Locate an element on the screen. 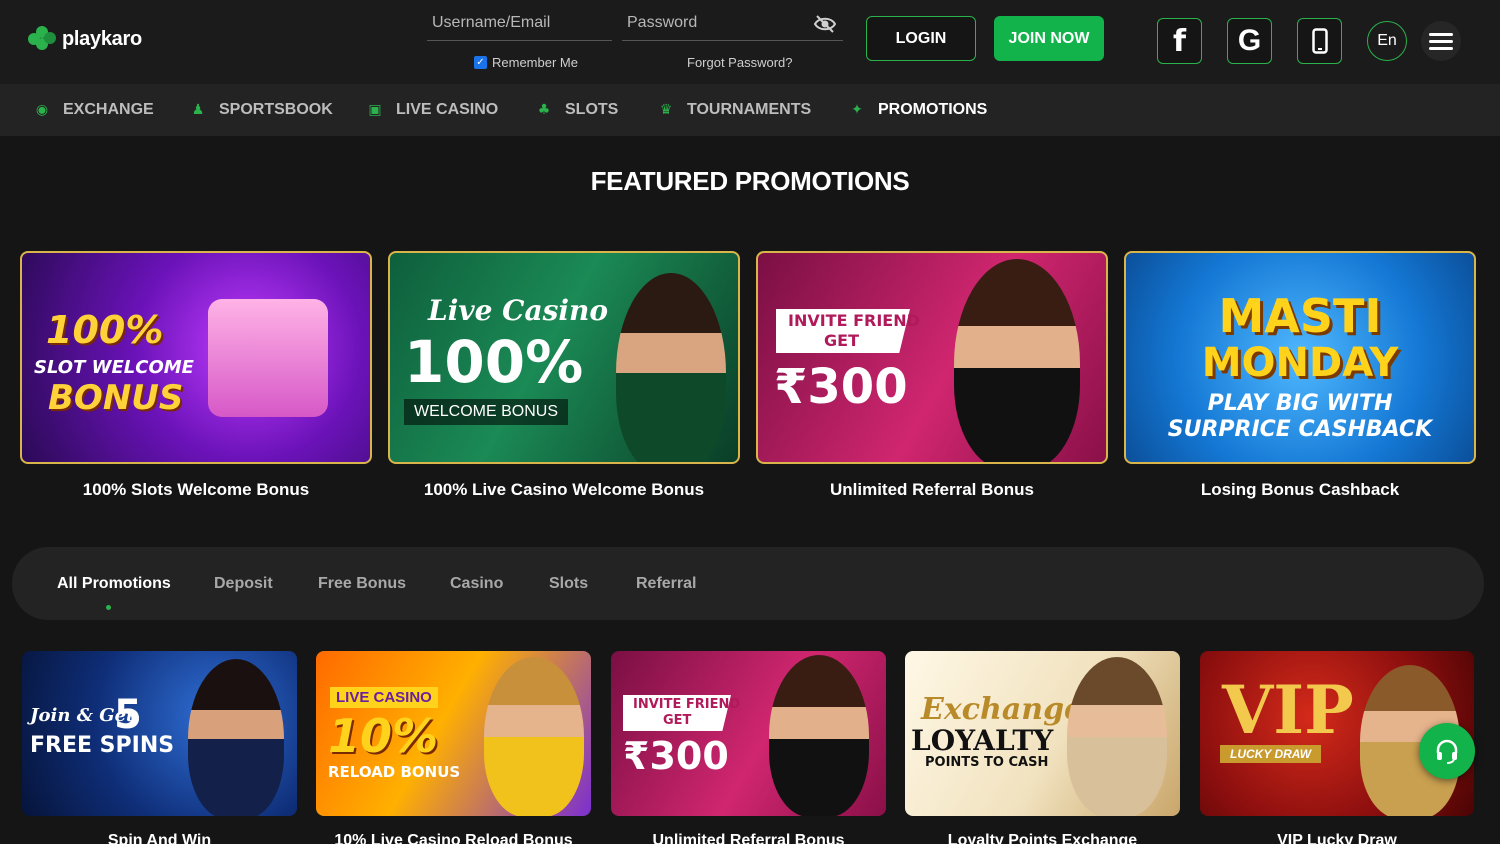  remember-me-label: Remember Me is located at coordinates (535, 62).